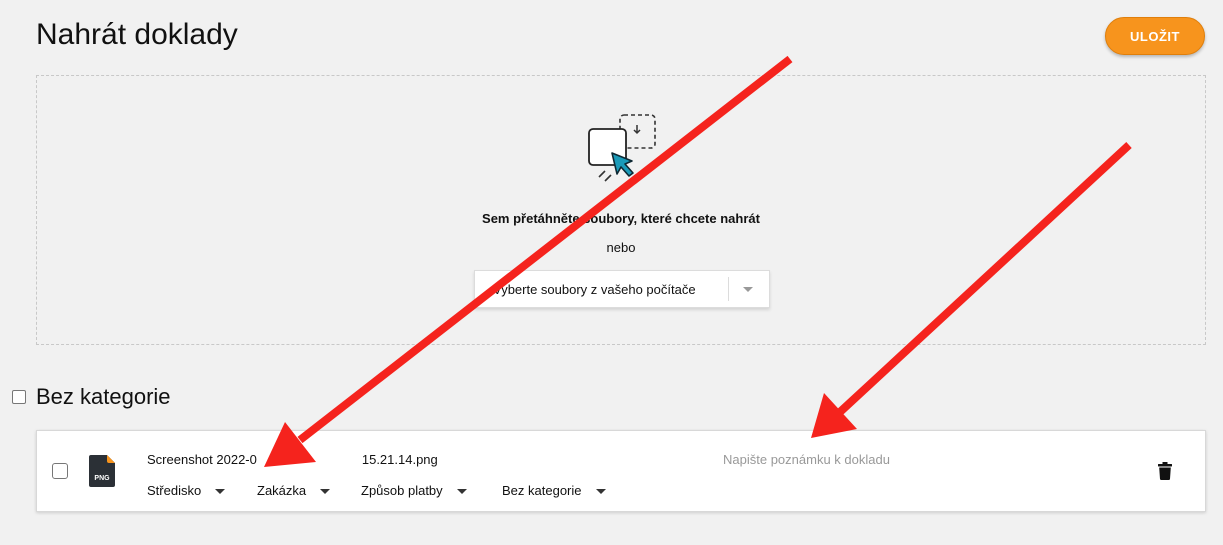 The height and width of the screenshot is (545, 1223). I want to click on file-name-head: Screenshot 2022-0, so click(202, 459).